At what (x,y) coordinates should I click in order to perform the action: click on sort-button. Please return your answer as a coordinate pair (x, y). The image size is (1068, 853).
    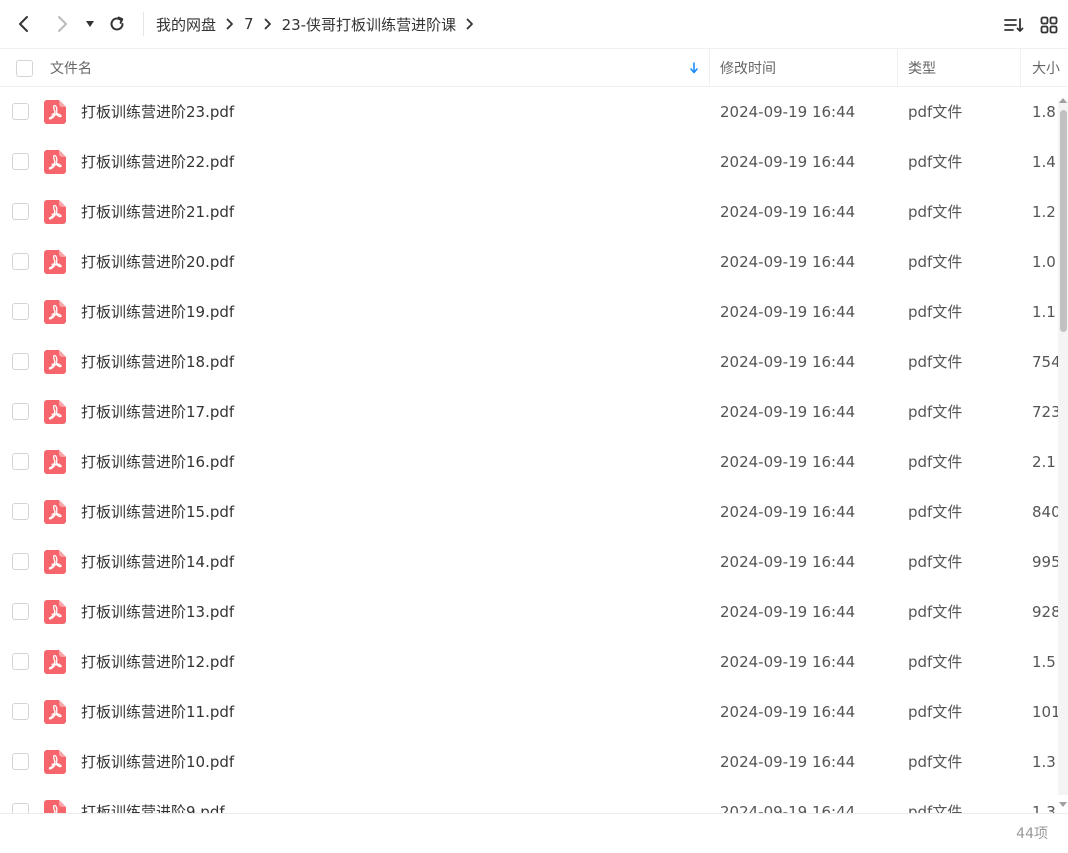
    Looking at the image, I should click on (1014, 25).